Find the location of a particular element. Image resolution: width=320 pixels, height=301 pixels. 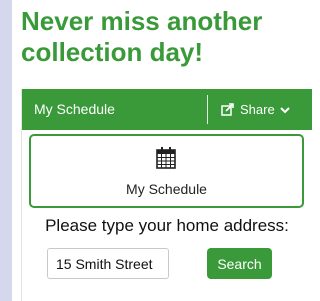

side-stripe is located at coordinates (6, 150).